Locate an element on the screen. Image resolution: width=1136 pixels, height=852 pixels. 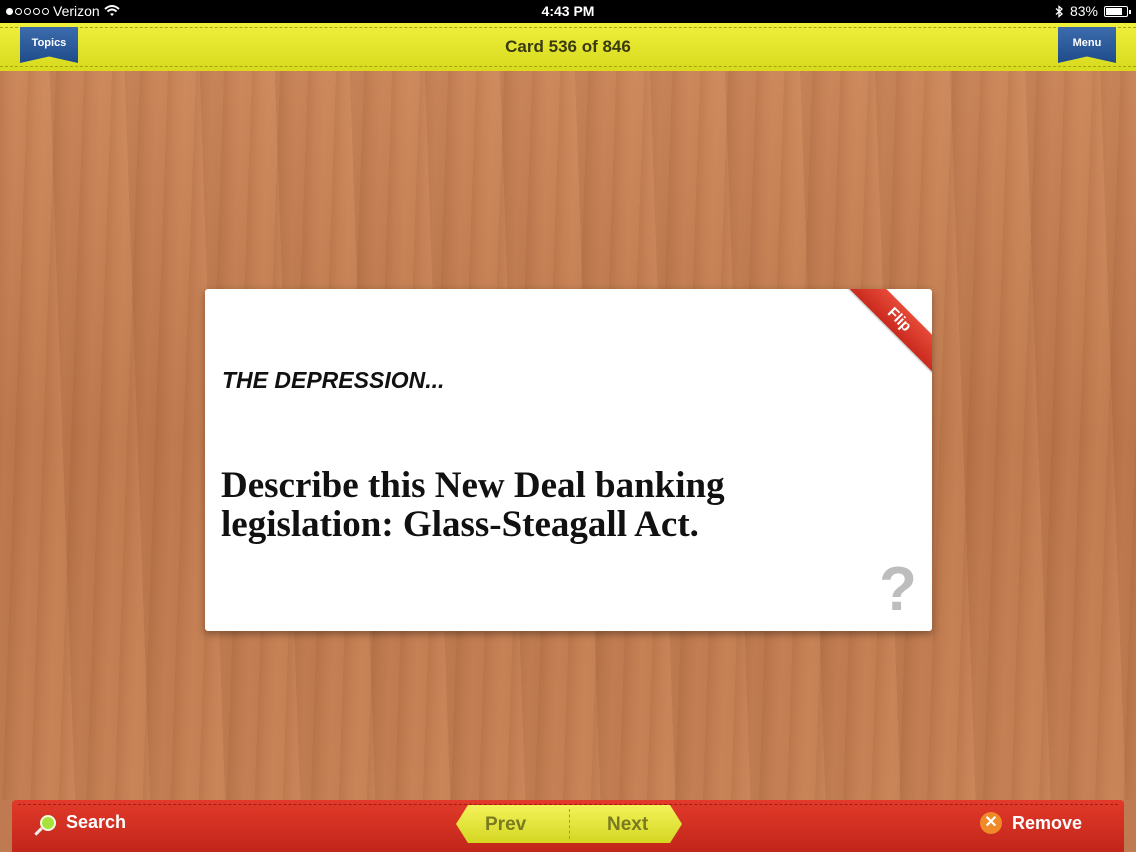
footer-bar: Search Prev Next ✕ Remove is located at coordinates (568, 826).